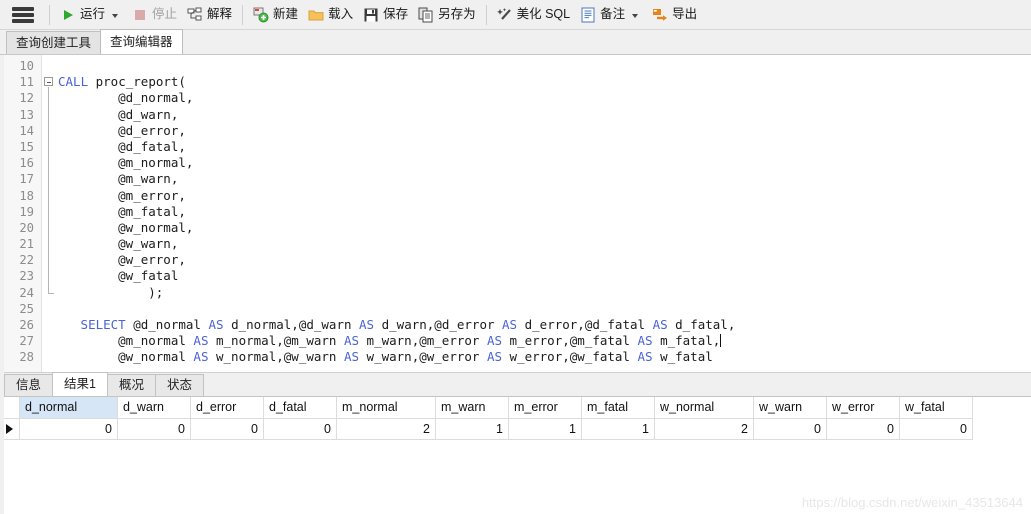  Describe the element at coordinates (704, 428) in the screenshot. I see `cell-w_normal: 2` at that location.